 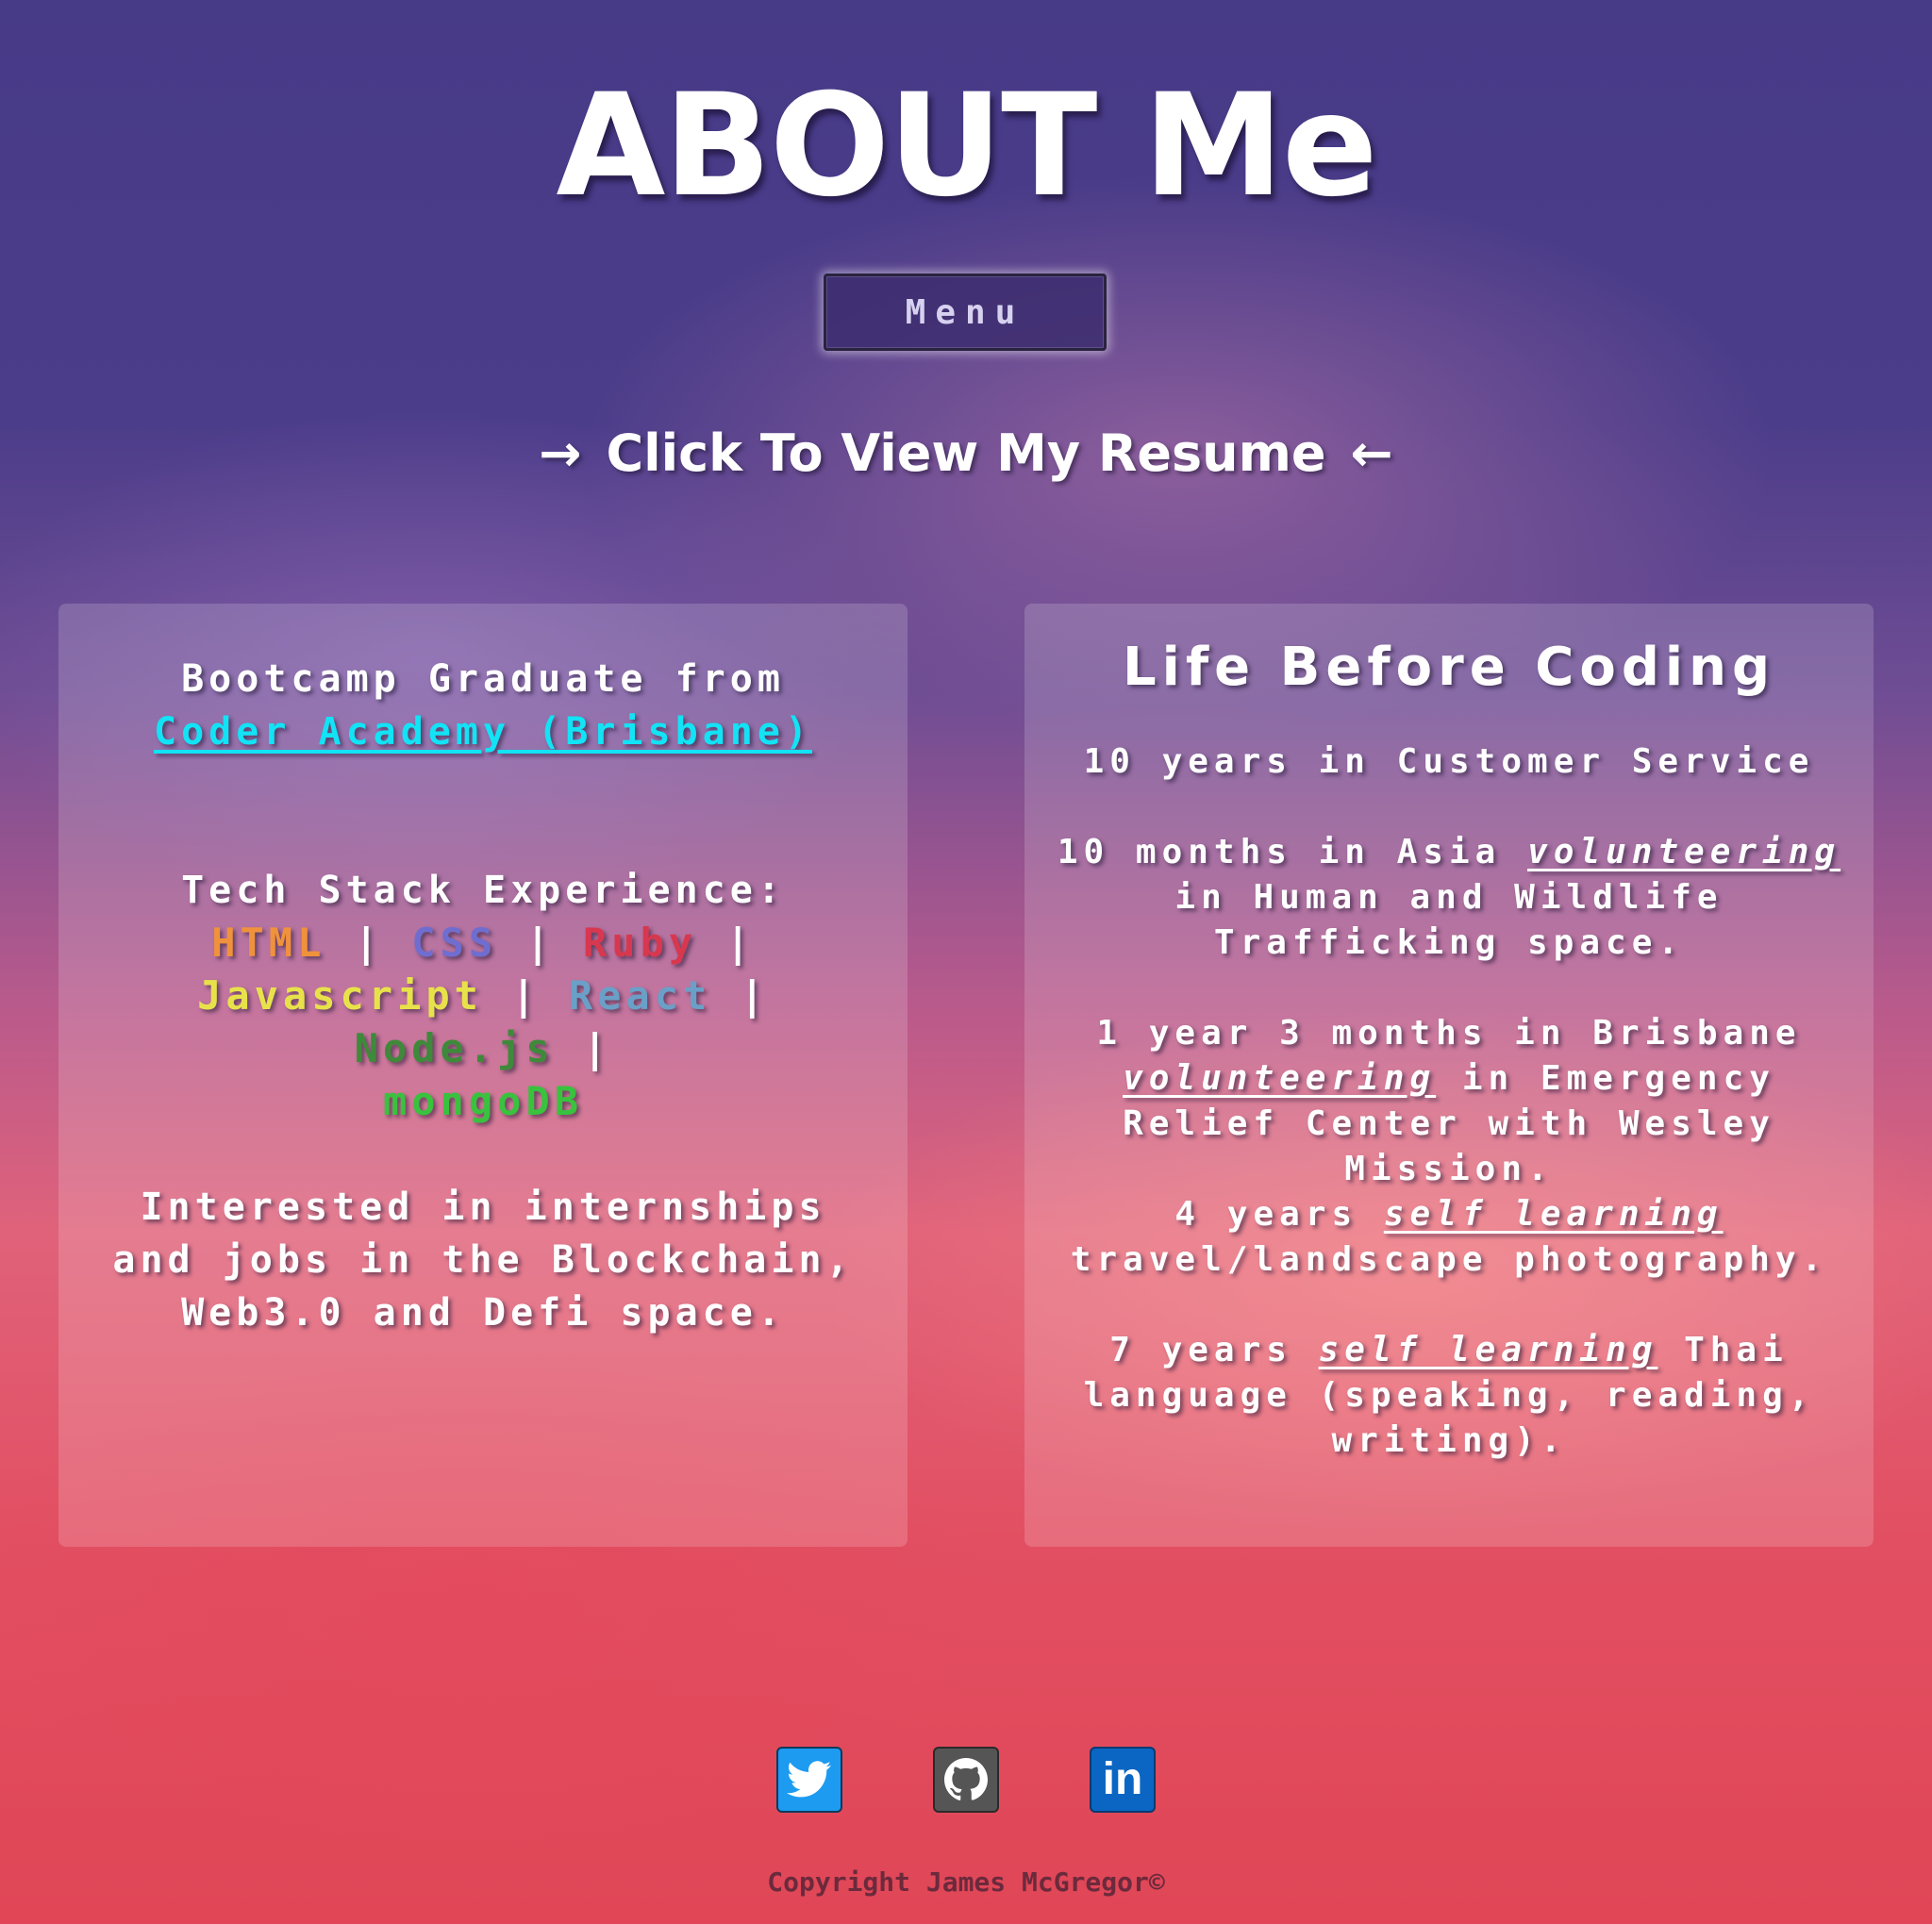 I want to click on item-text: 10 months in Asia, so click(x=1292, y=852).